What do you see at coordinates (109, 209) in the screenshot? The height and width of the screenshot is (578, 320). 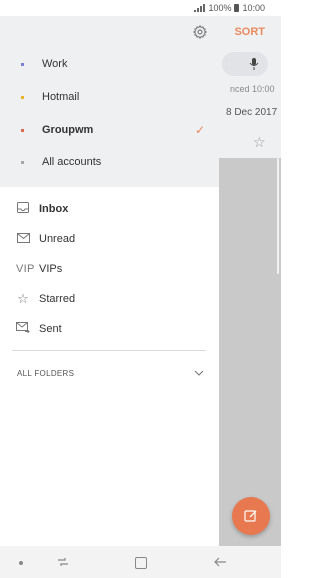 I see `folder-item-inbox: Inbox` at bounding box center [109, 209].